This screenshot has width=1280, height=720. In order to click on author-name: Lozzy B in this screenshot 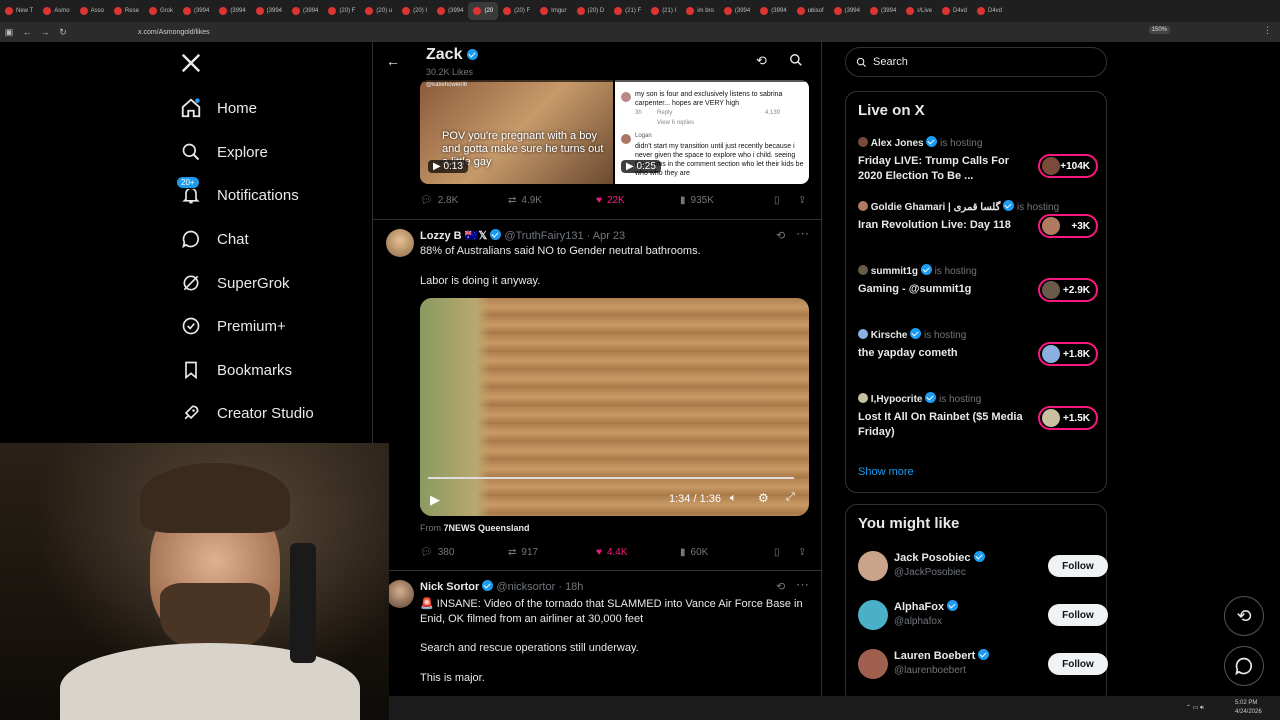, I will do `click(441, 236)`.